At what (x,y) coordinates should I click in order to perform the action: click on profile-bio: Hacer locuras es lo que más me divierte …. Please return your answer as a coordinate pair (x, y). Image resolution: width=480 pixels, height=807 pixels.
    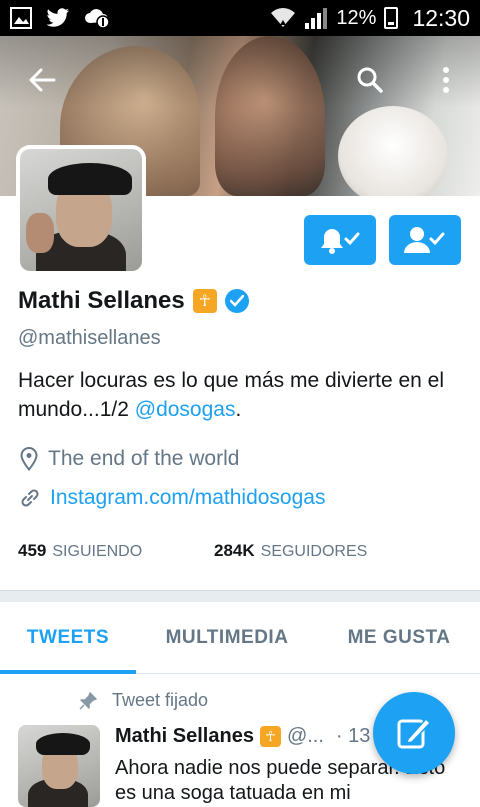
    Looking at the image, I should click on (231, 395).